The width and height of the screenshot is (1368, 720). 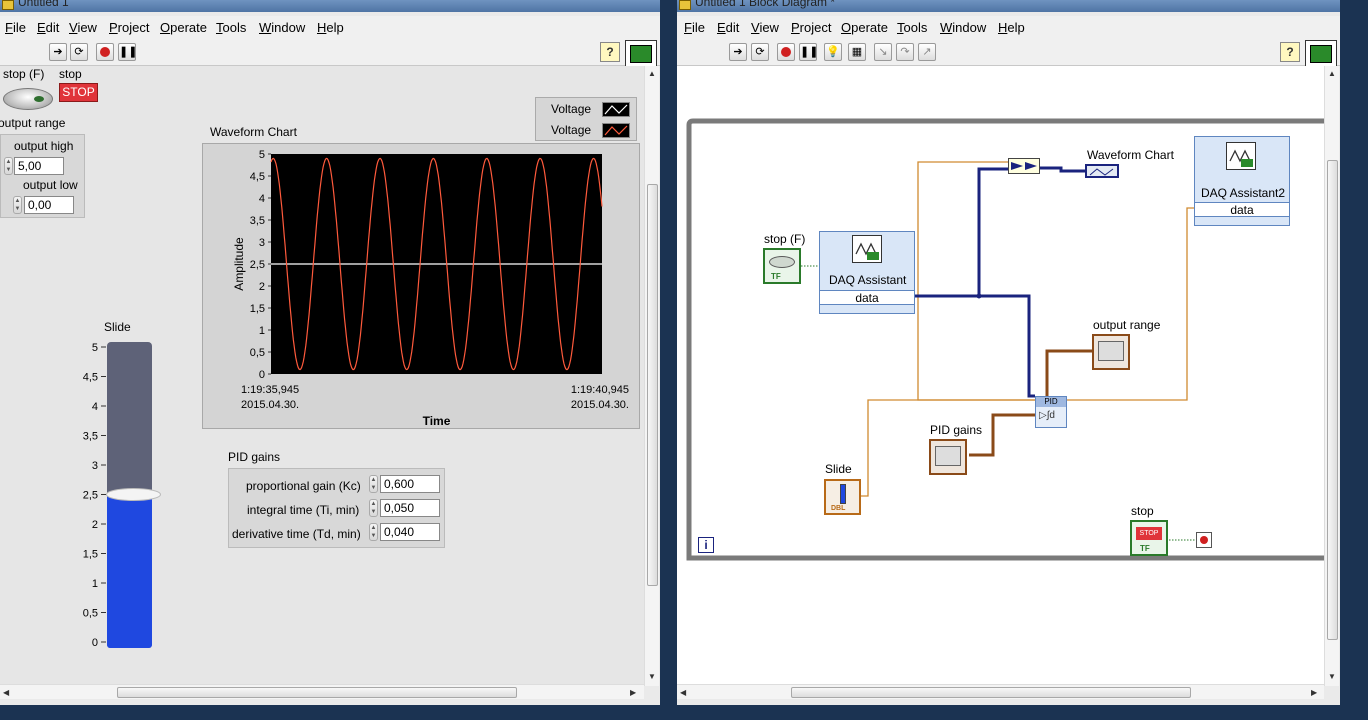 What do you see at coordinates (373, 508) in the screenshot?
I see `ti-spinner: ▲ ▼` at bounding box center [373, 508].